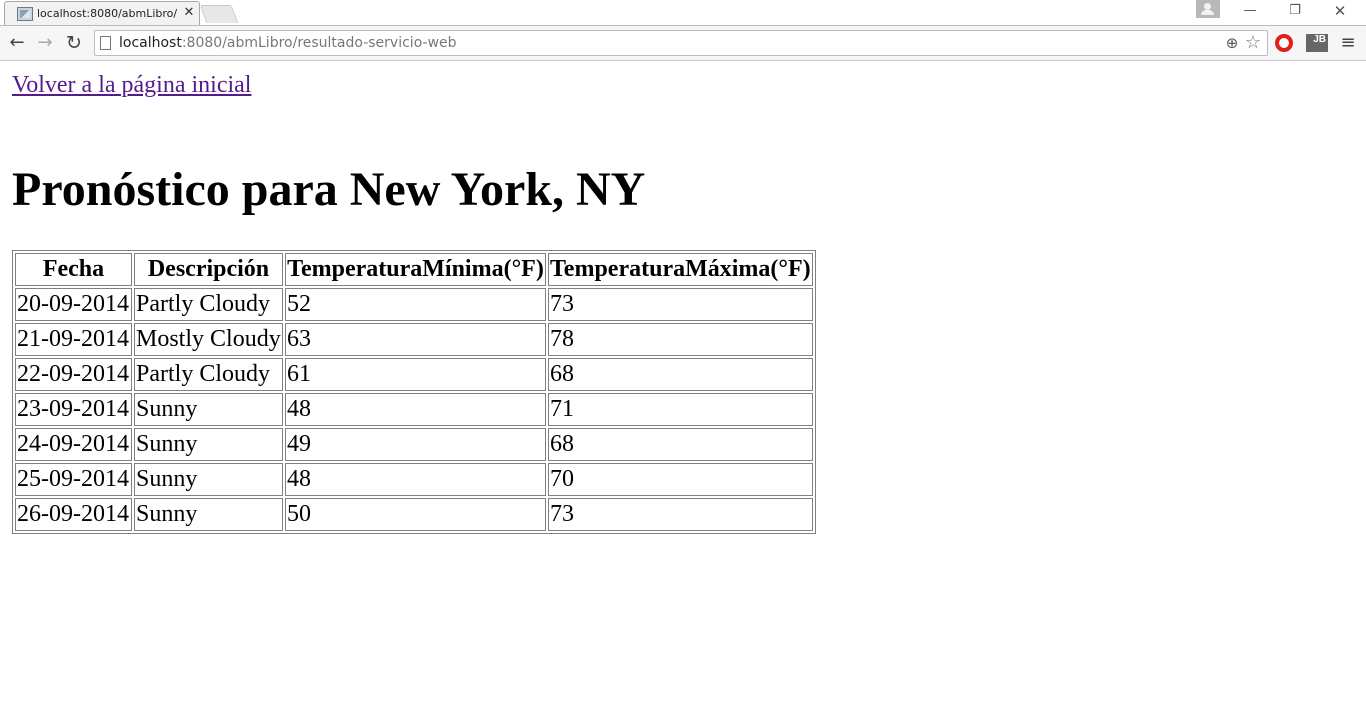 This screenshot has height=728, width=1366. What do you see at coordinates (1295, 11) in the screenshot?
I see `restore-button: ❐` at bounding box center [1295, 11].